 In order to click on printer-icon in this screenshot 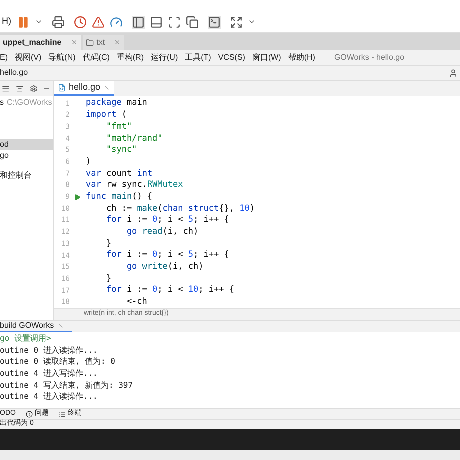, I will do `click(58, 22)`.